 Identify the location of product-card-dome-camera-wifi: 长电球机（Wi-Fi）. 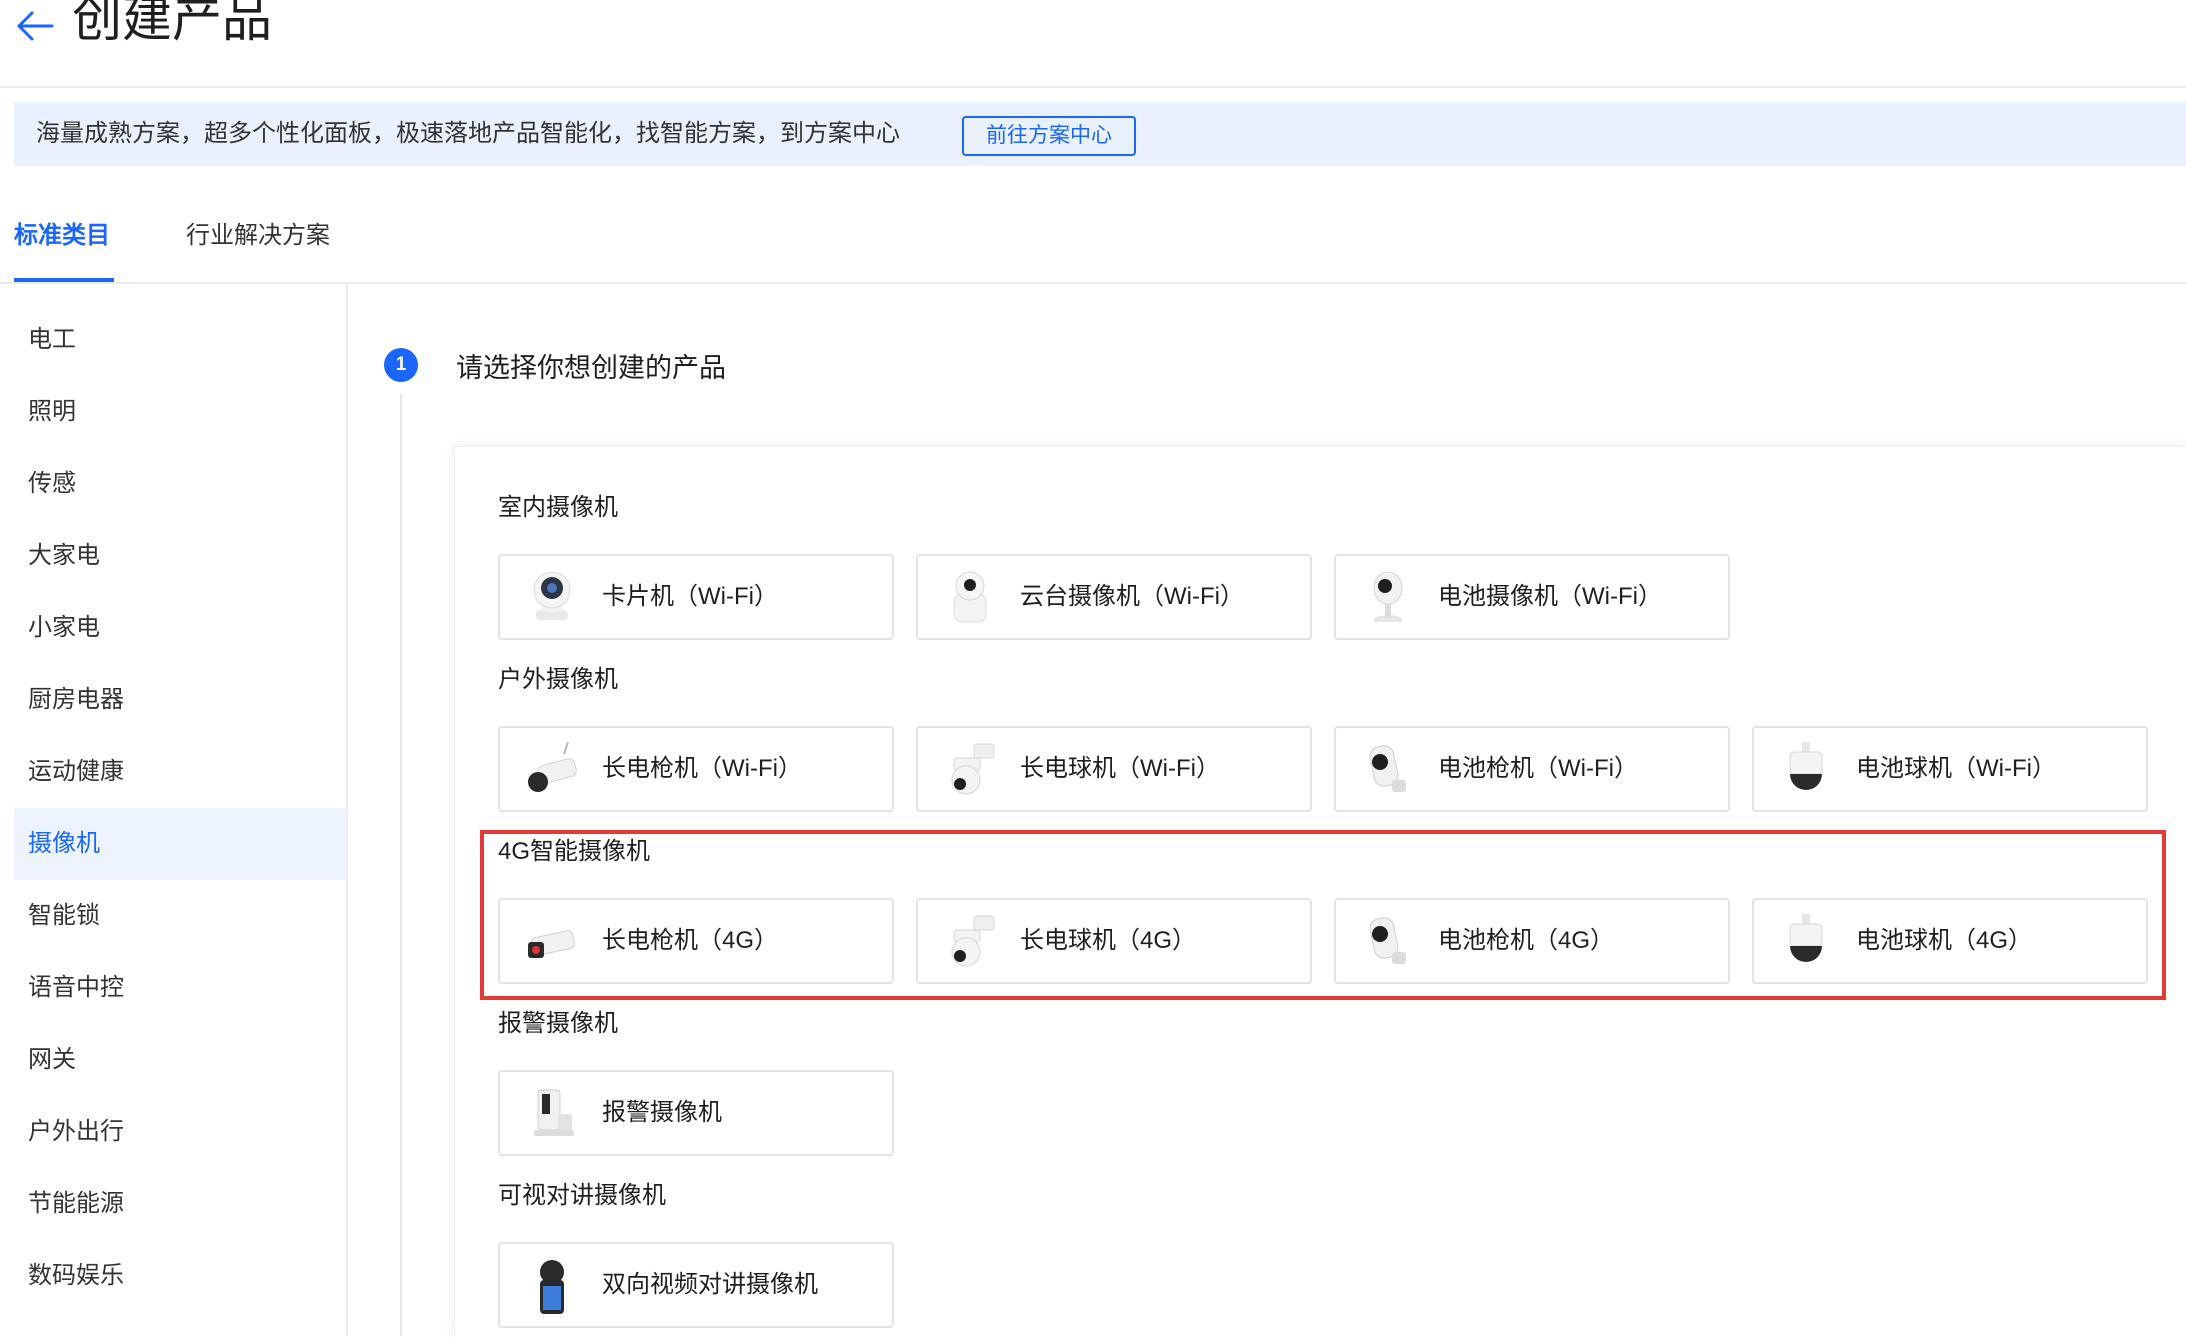
(1114, 769).